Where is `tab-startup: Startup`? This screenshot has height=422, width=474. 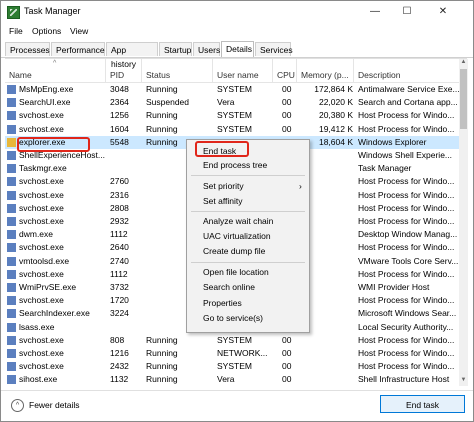 tab-startup: Startup is located at coordinates (175, 49).